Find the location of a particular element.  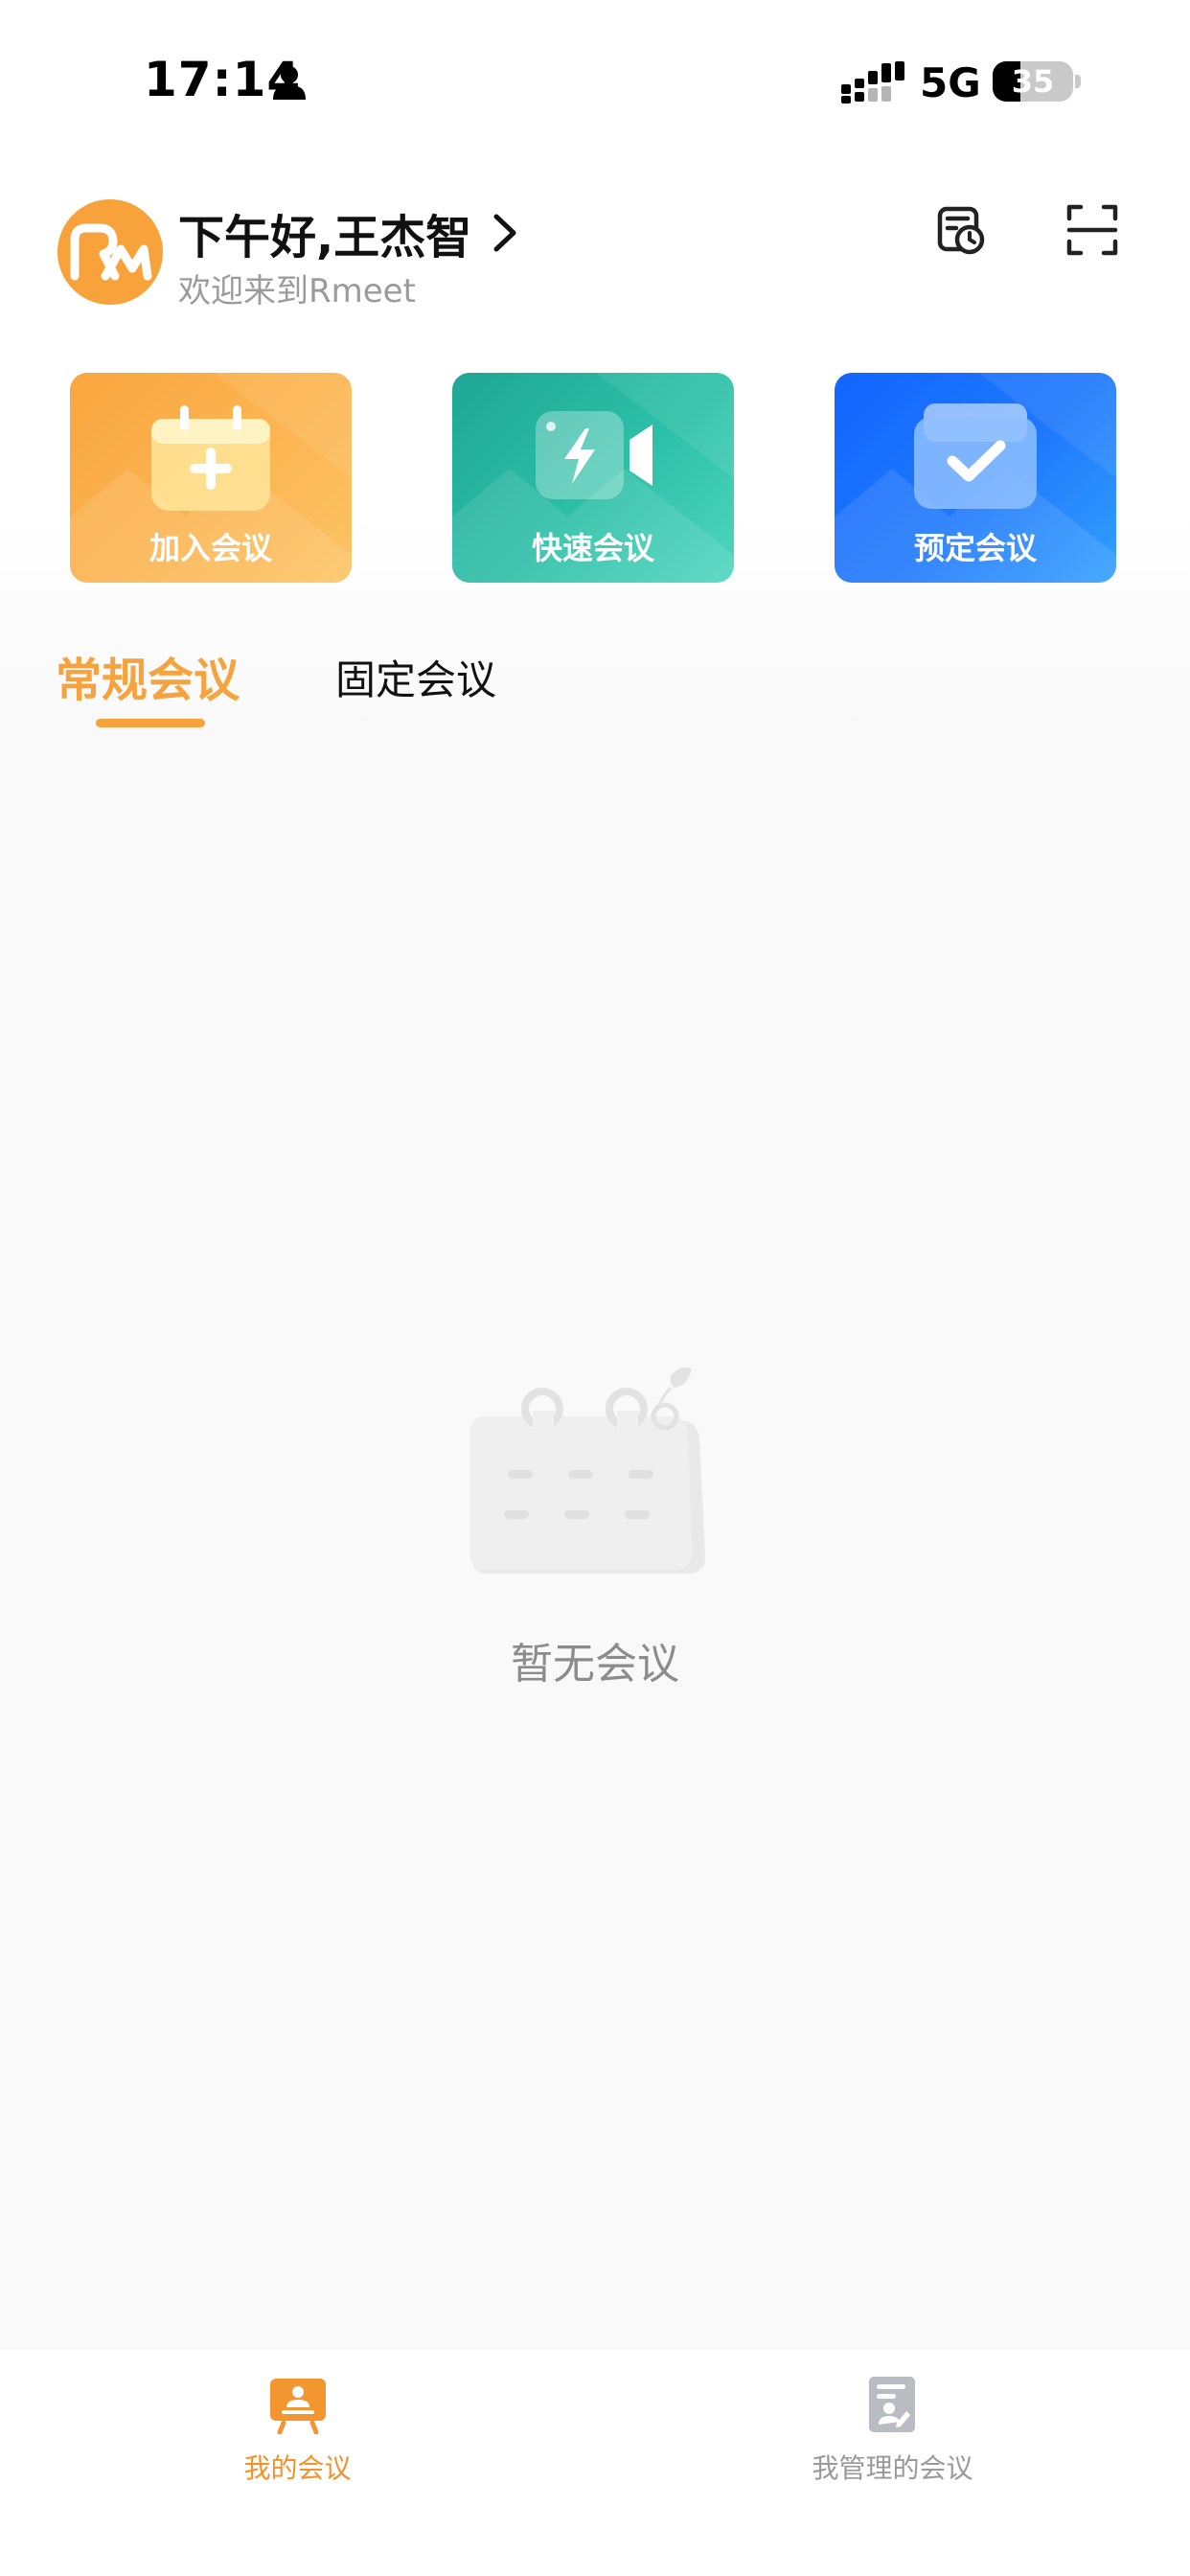

chevron-right-icon is located at coordinates (505, 233).